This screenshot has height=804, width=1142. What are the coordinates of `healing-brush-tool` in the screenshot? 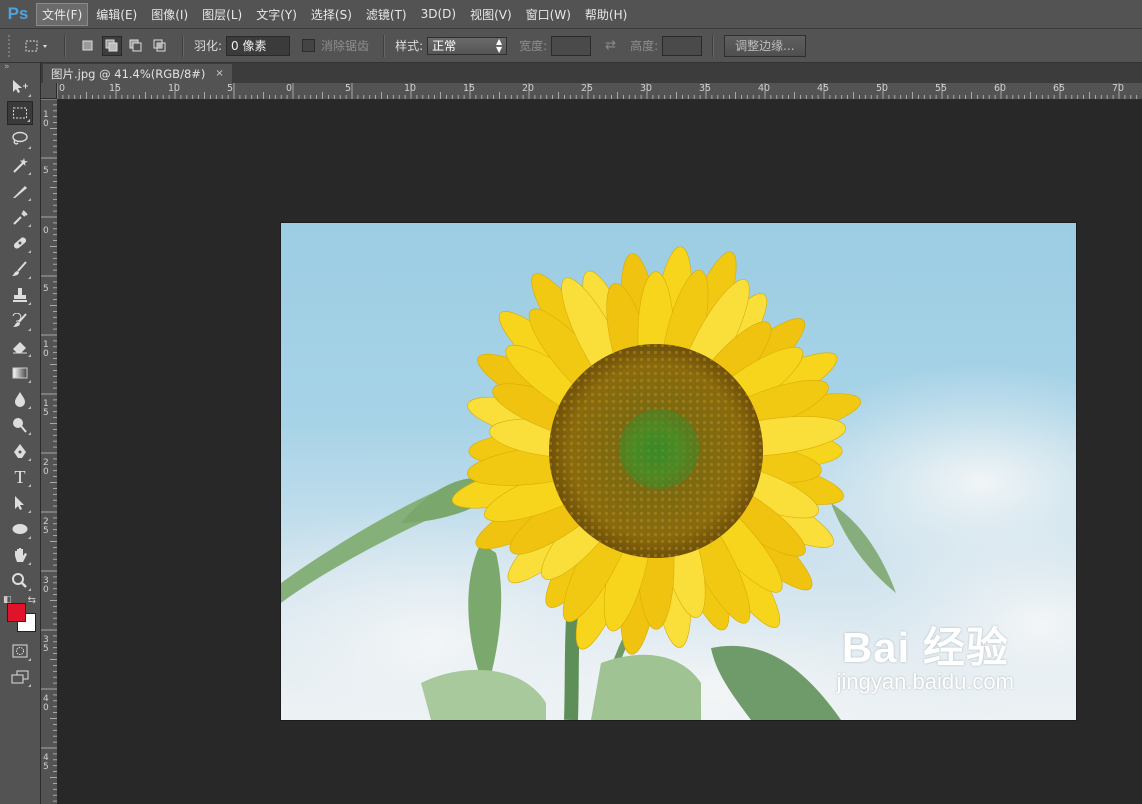 It's located at (20, 243).